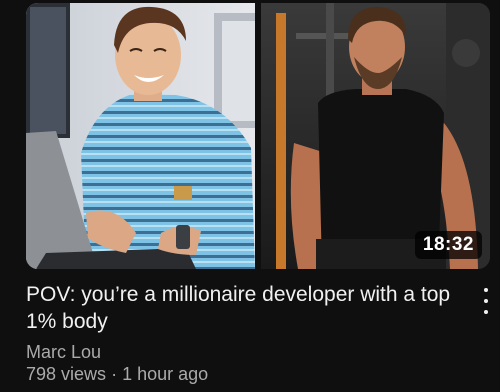 This screenshot has height=392, width=500. I want to click on channel-name: Marc Lou, so click(63, 352).